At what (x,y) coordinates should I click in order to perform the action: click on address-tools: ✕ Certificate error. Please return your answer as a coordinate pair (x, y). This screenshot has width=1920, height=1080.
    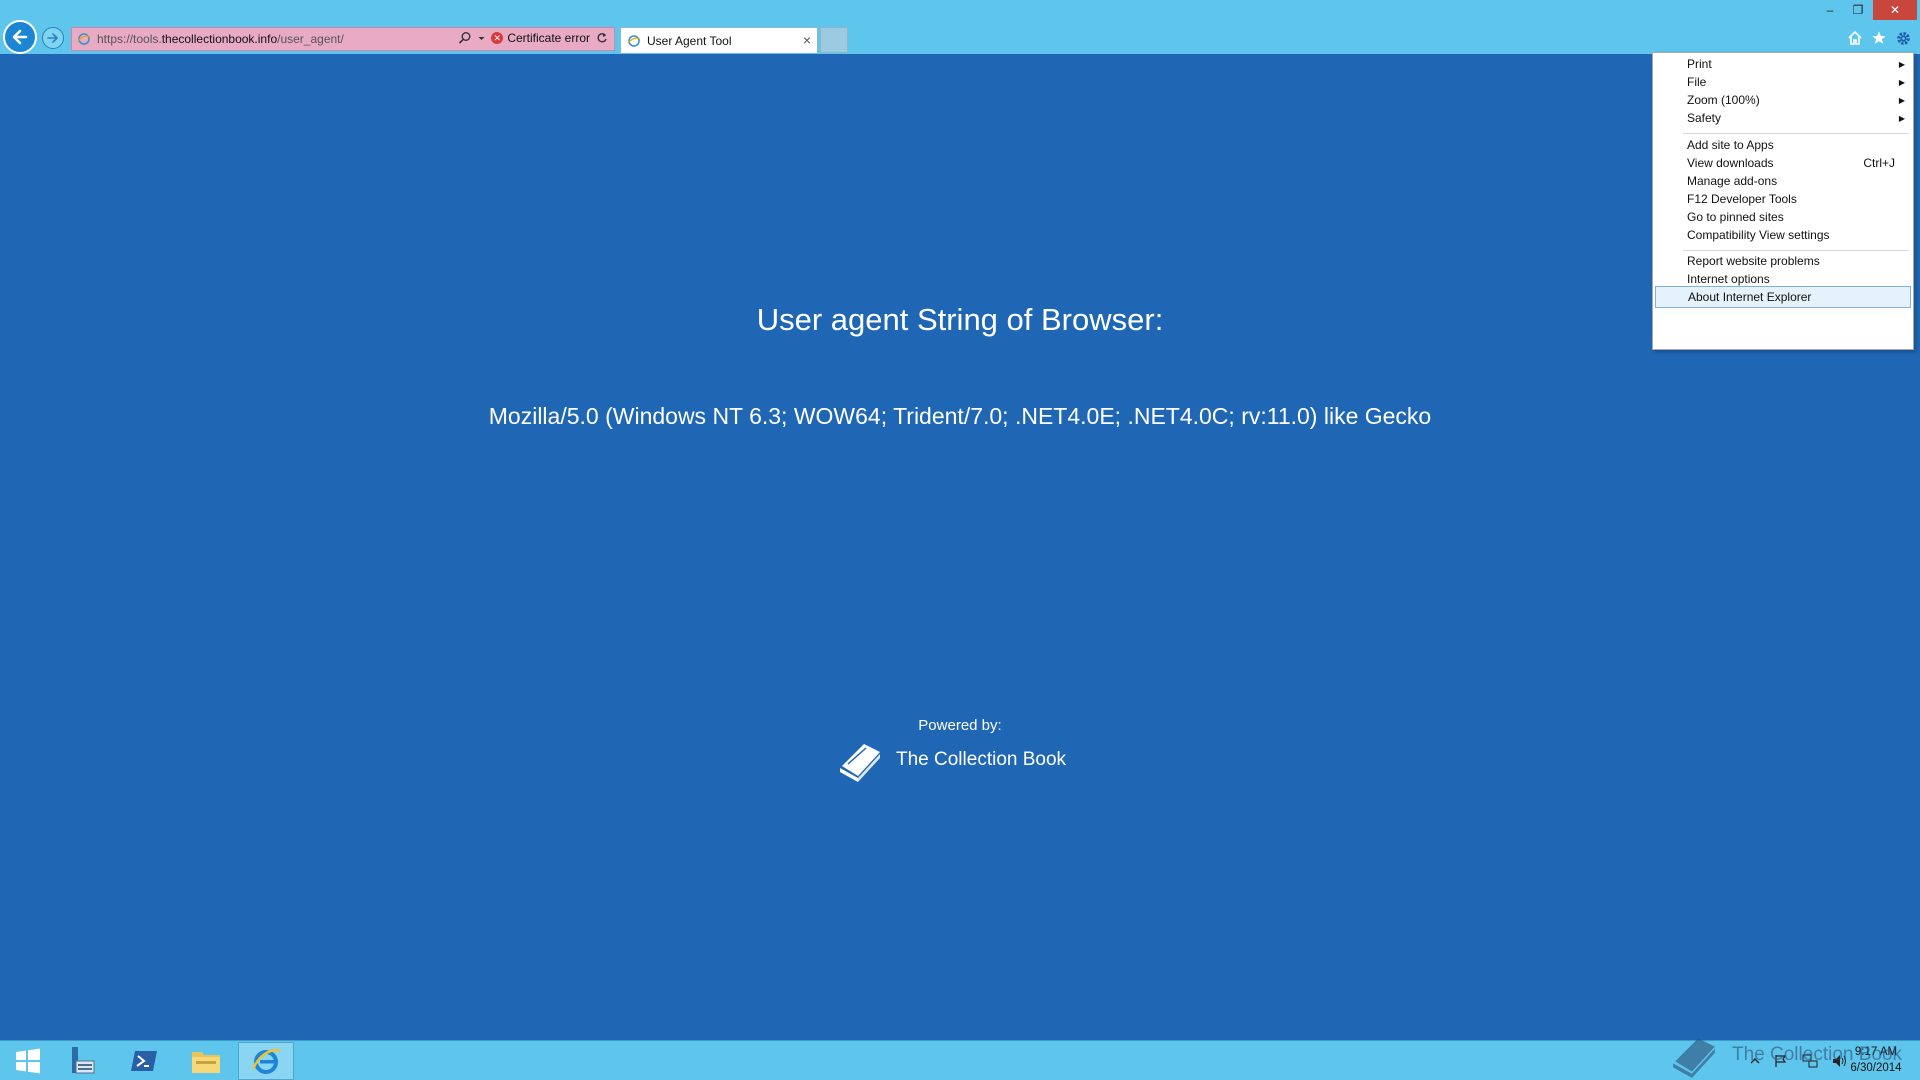
    Looking at the image, I should click on (533, 38).